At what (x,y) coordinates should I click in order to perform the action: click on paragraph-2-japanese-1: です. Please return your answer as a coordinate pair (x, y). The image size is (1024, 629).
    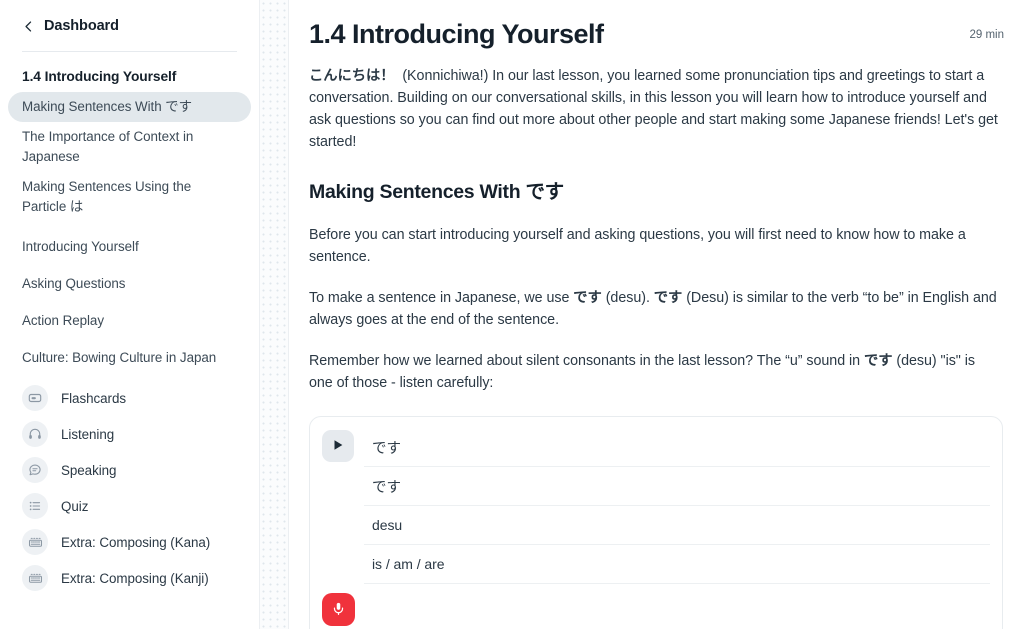
    Looking at the image, I should click on (587, 298).